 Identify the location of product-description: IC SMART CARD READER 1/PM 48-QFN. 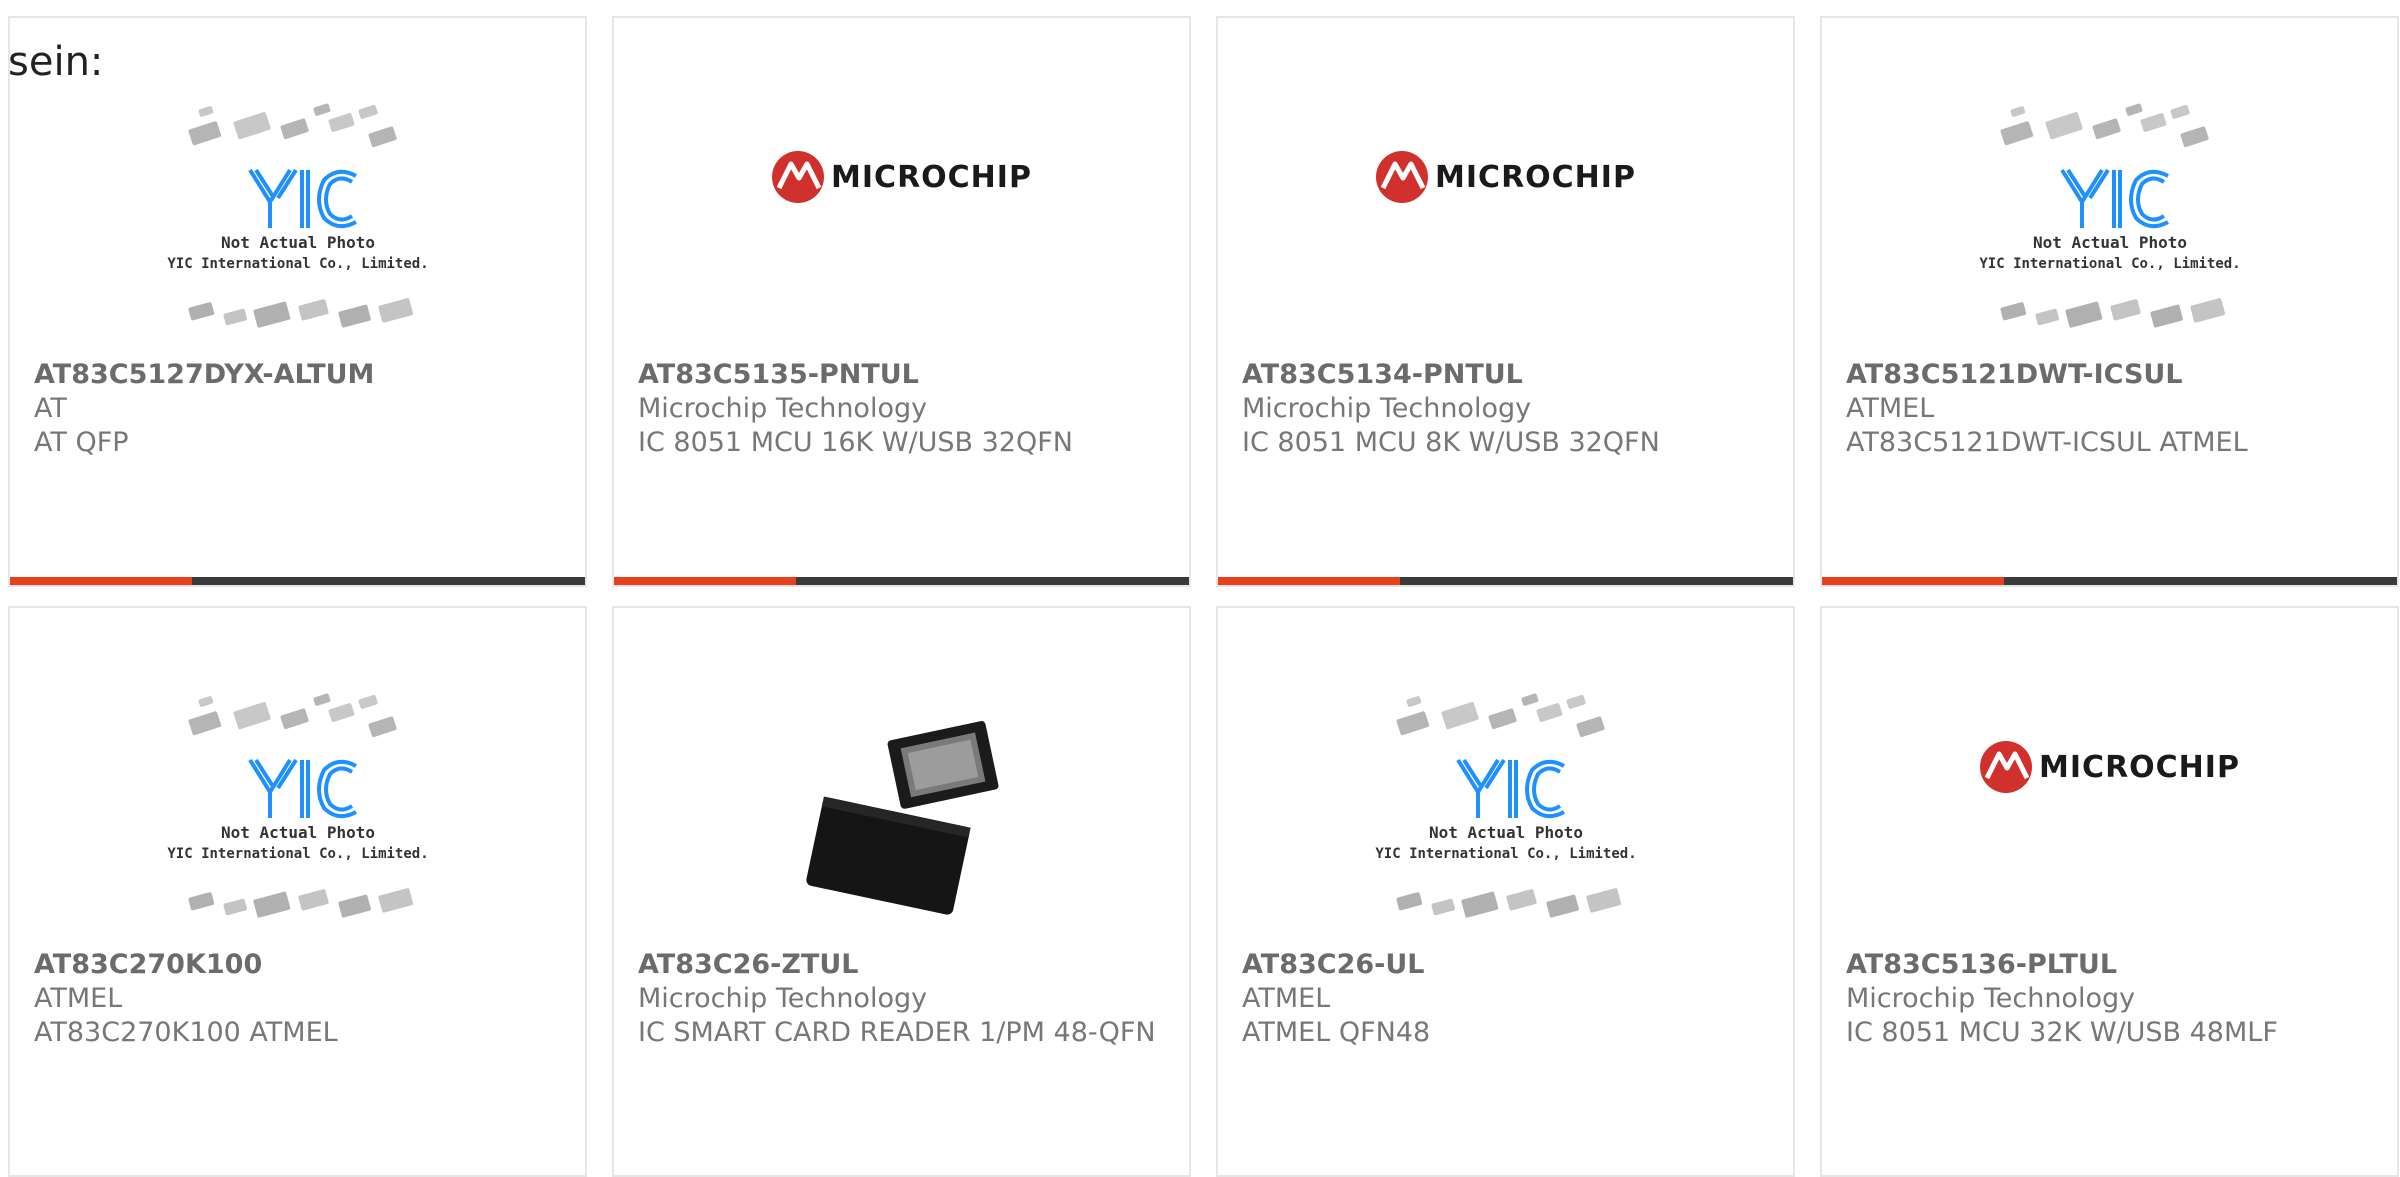
(897, 1032).